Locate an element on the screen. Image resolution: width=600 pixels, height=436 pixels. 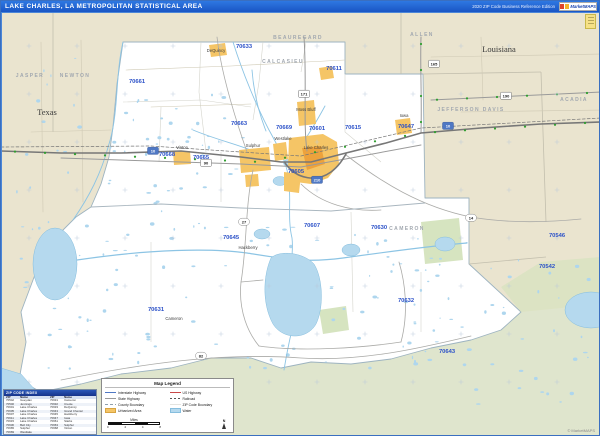
legend-swatch-fill-water is located at coordinates (175, 410).